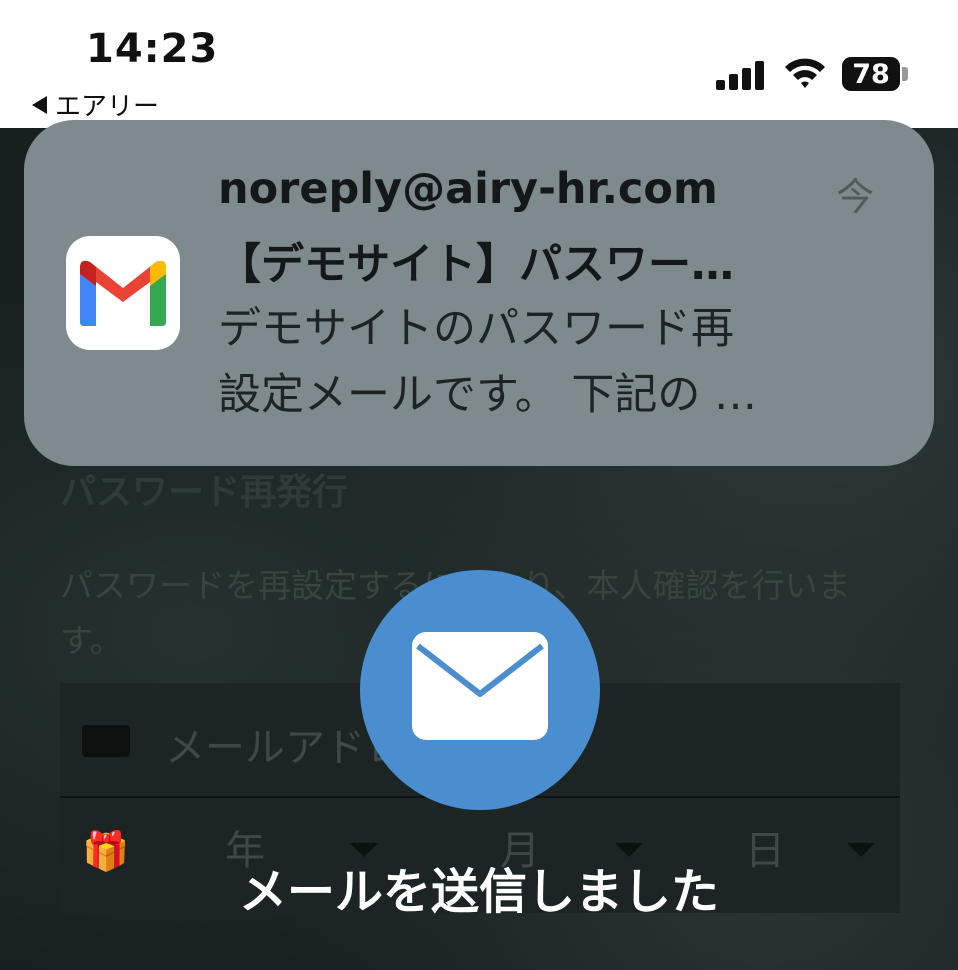  Describe the element at coordinates (805, 73) in the screenshot. I see `wifi-icon` at that location.